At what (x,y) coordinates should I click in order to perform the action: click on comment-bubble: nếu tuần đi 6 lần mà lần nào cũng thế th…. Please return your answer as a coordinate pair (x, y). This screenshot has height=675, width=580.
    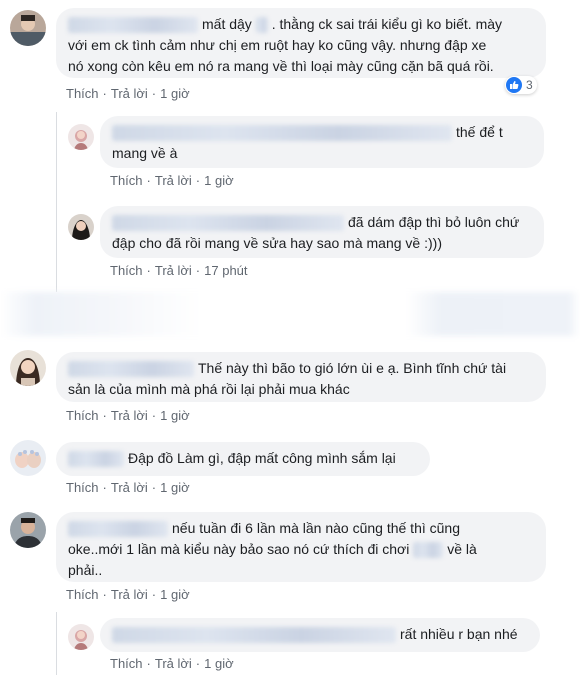
    Looking at the image, I should click on (301, 547).